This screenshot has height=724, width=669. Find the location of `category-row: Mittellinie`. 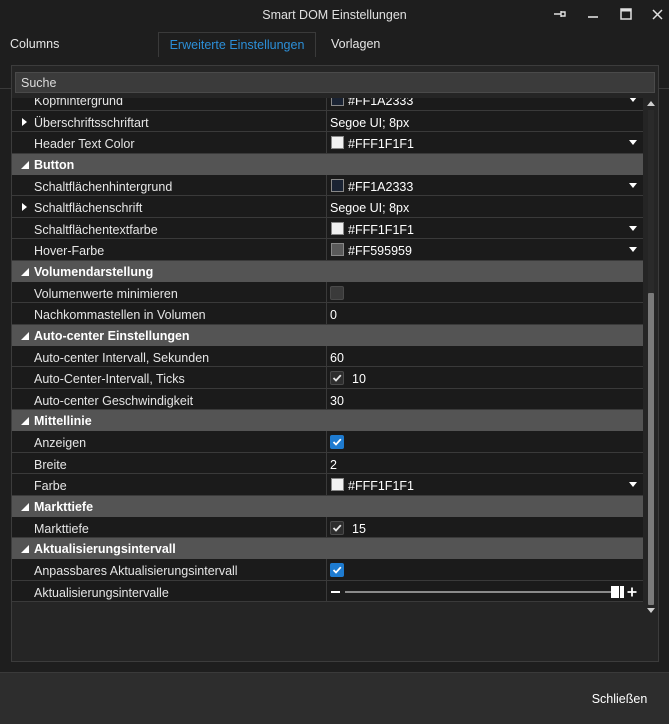

category-row: Mittellinie is located at coordinates (327, 420).